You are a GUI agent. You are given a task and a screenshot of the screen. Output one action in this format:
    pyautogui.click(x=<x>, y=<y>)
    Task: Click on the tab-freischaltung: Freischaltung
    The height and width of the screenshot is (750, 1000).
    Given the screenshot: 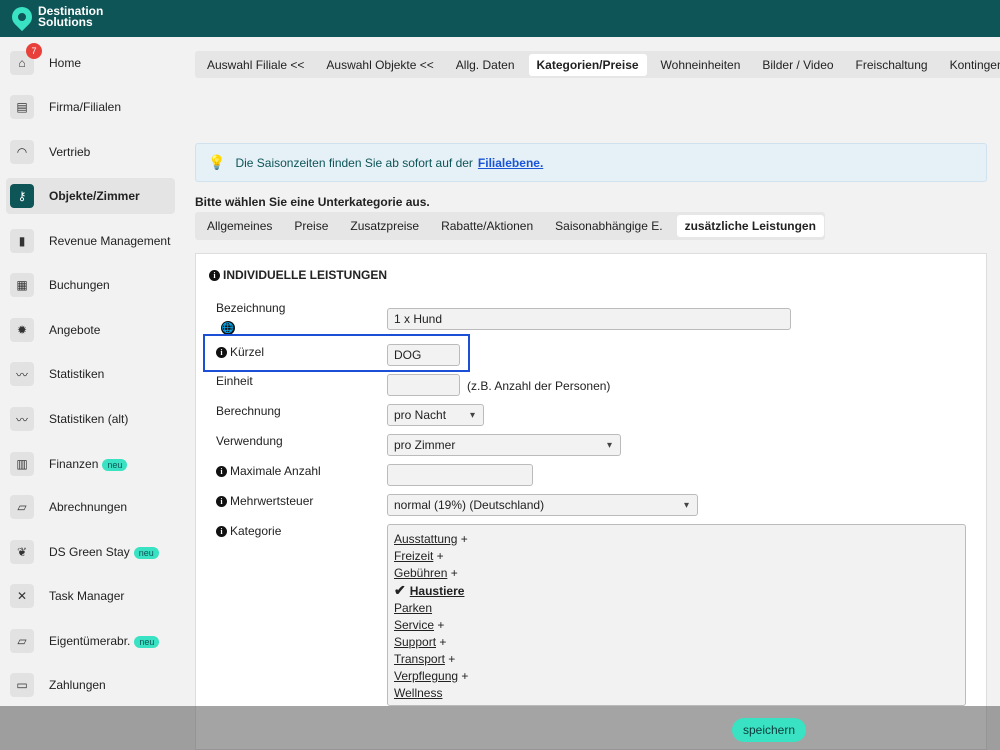 What is the action you would take?
    pyautogui.click(x=892, y=65)
    